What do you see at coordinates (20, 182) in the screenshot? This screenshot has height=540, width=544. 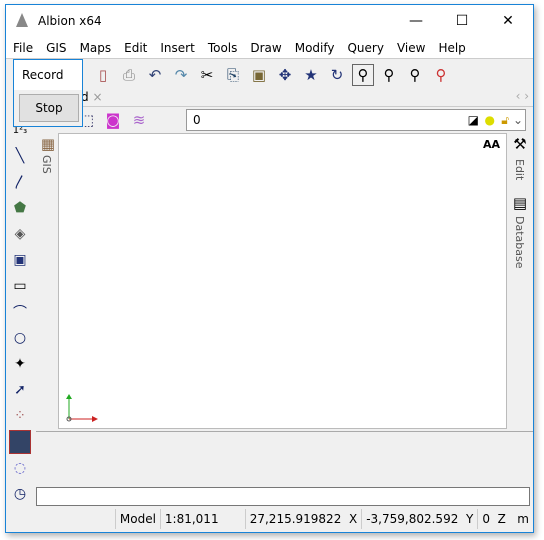 I see `polyline-icon: 〳` at bounding box center [20, 182].